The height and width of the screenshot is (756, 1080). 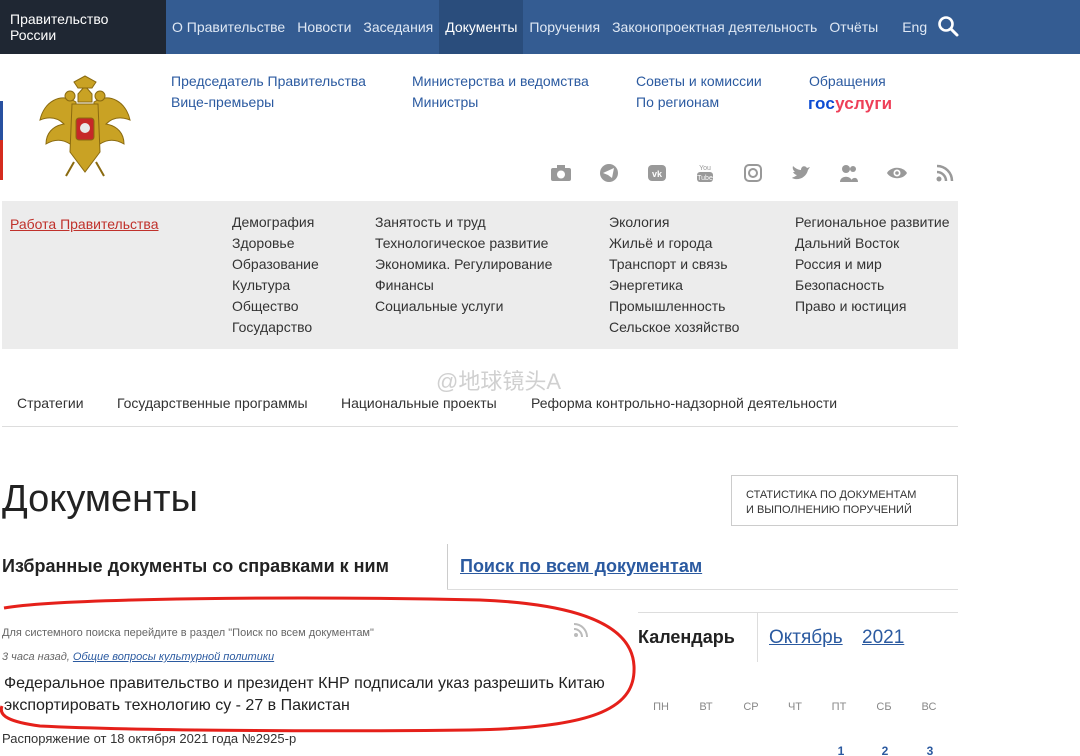 What do you see at coordinates (930, 750) in the screenshot?
I see `calendar-day: 3` at bounding box center [930, 750].